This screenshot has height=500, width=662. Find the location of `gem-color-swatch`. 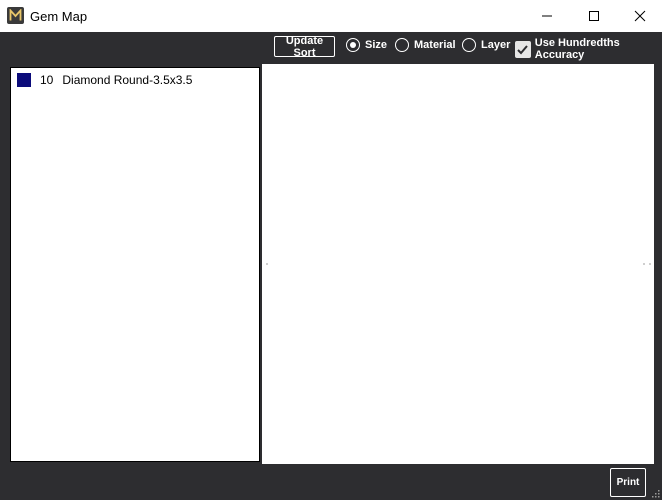

gem-color-swatch is located at coordinates (24, 80).